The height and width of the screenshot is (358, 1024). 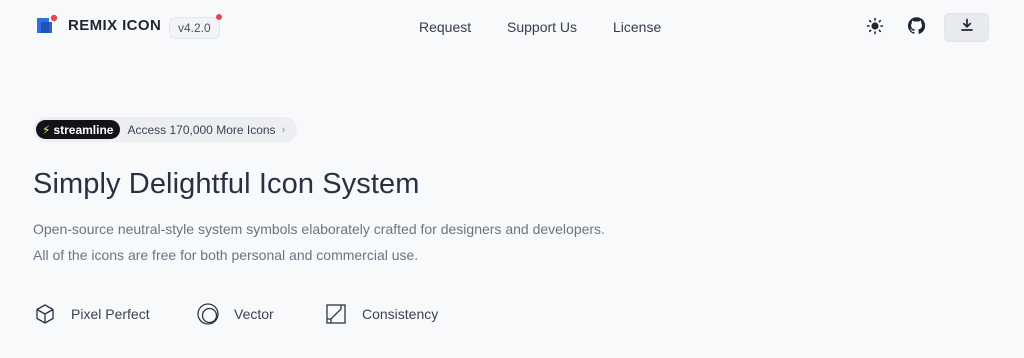 What do you see at coordinates (47, 25) in the screenshot?
I see `remix-logo-icon` at bounding box center [47, 25].